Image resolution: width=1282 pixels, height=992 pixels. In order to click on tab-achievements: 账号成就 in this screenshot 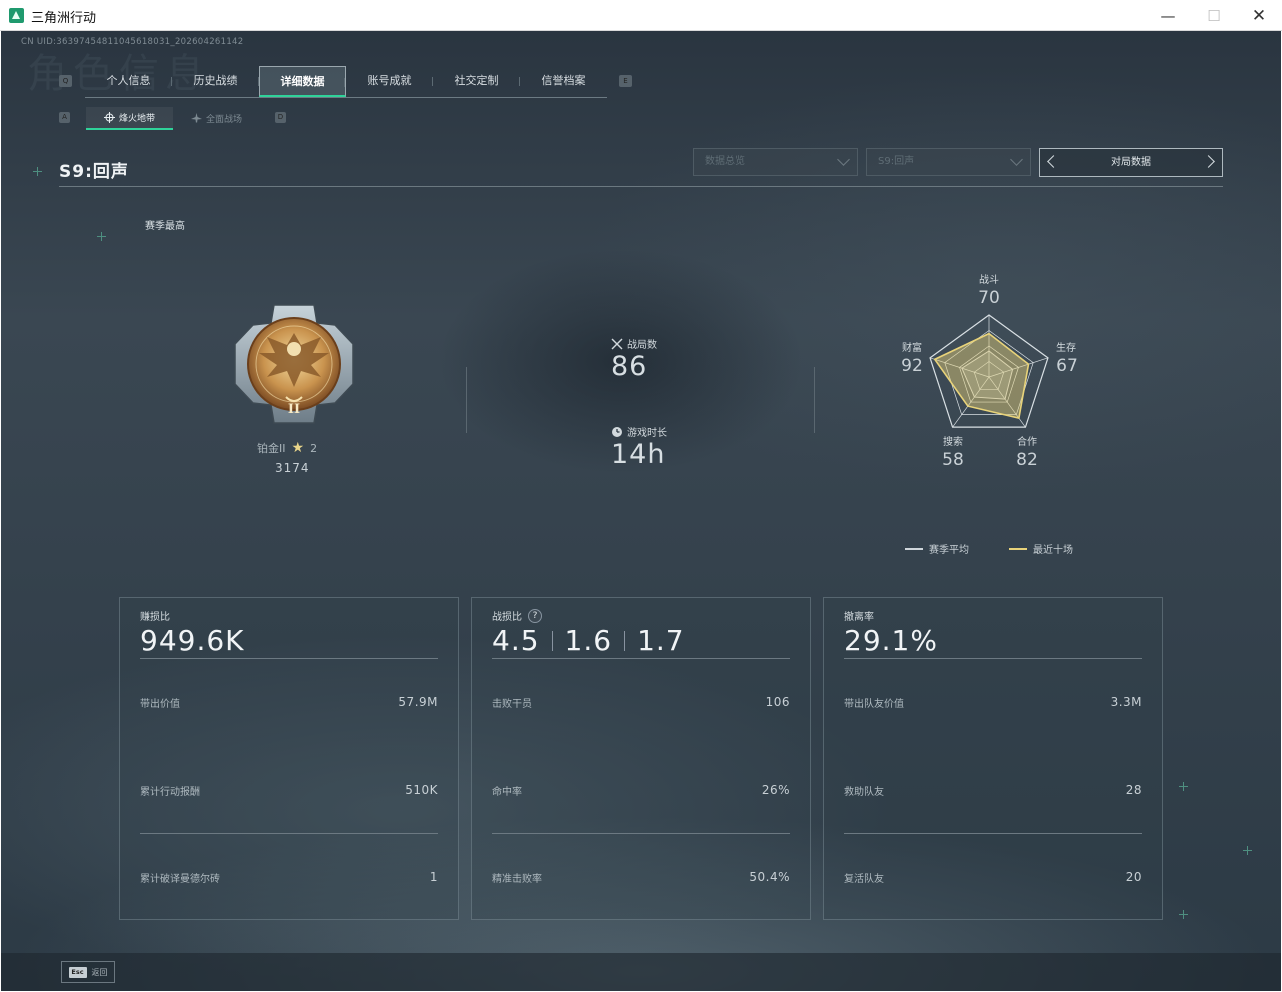, I will do `click(389, 81)`.